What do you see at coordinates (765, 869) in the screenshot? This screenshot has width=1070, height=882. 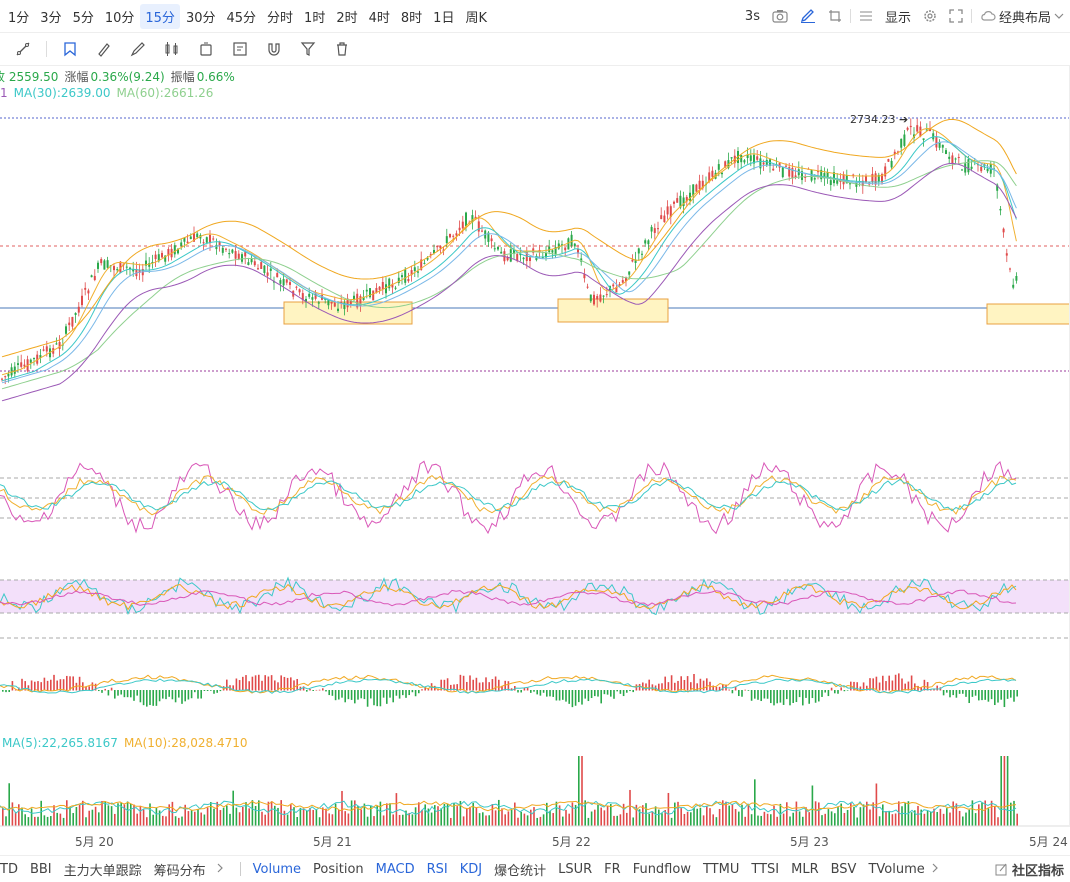 I see `indicator-tab: TTSI` at bounding box center [765, 869].